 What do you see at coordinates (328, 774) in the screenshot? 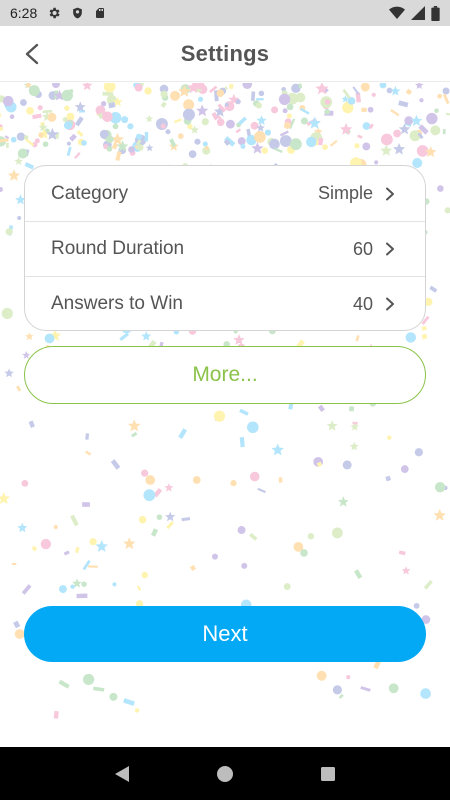
I see `nav-recents-button` at bounding box center [328, 774].